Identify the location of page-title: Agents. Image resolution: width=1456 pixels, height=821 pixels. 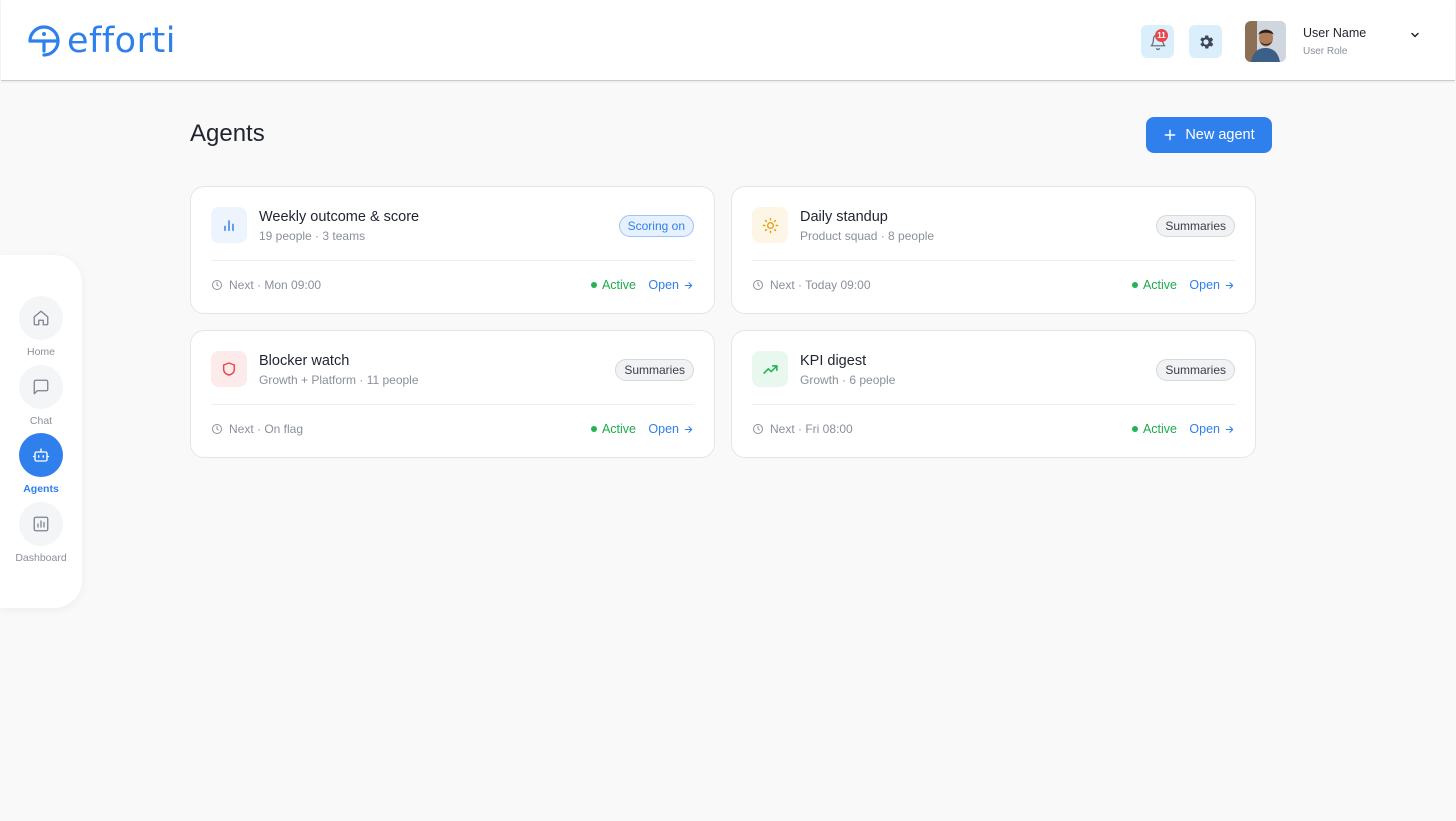
(227, 133).